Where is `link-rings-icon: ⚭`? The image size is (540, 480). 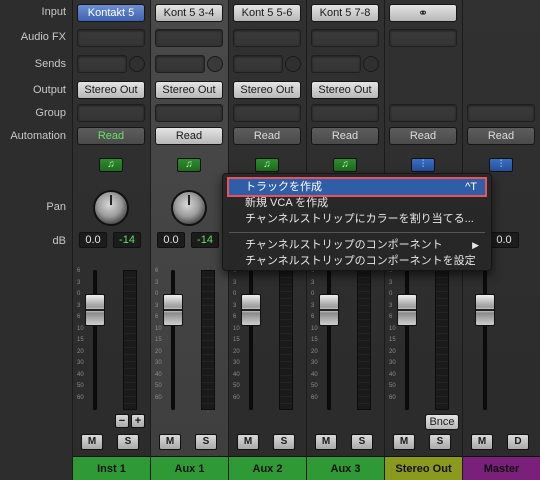 link-rings-icon: ⚭ is located at coordinates (423, 13).